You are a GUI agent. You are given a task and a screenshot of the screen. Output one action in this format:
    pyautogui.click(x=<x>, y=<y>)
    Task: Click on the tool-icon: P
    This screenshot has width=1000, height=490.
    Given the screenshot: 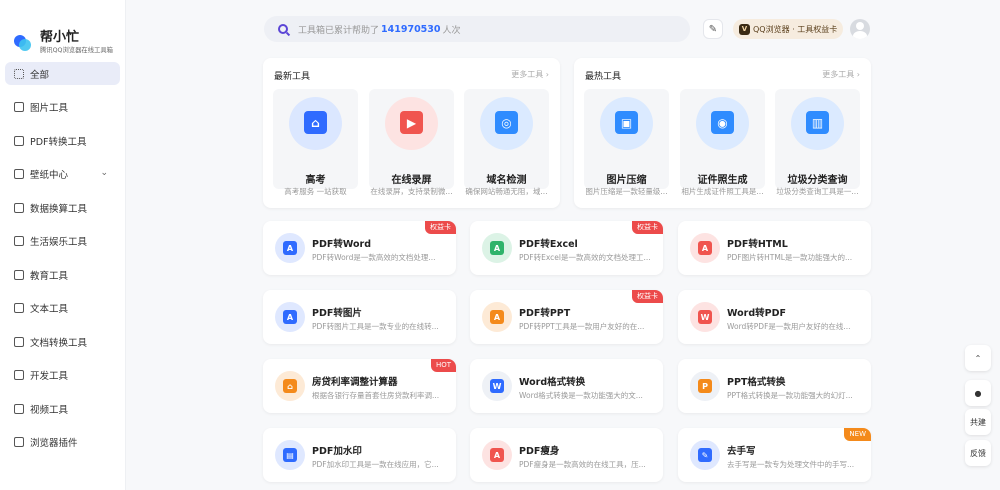 What is the action you would take?
    pyautogui.click(x=705, y=386)
    